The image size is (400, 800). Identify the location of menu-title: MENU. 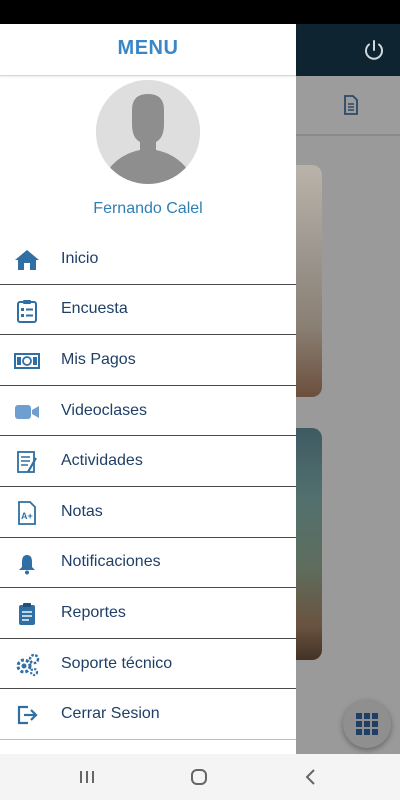
(148, 48).